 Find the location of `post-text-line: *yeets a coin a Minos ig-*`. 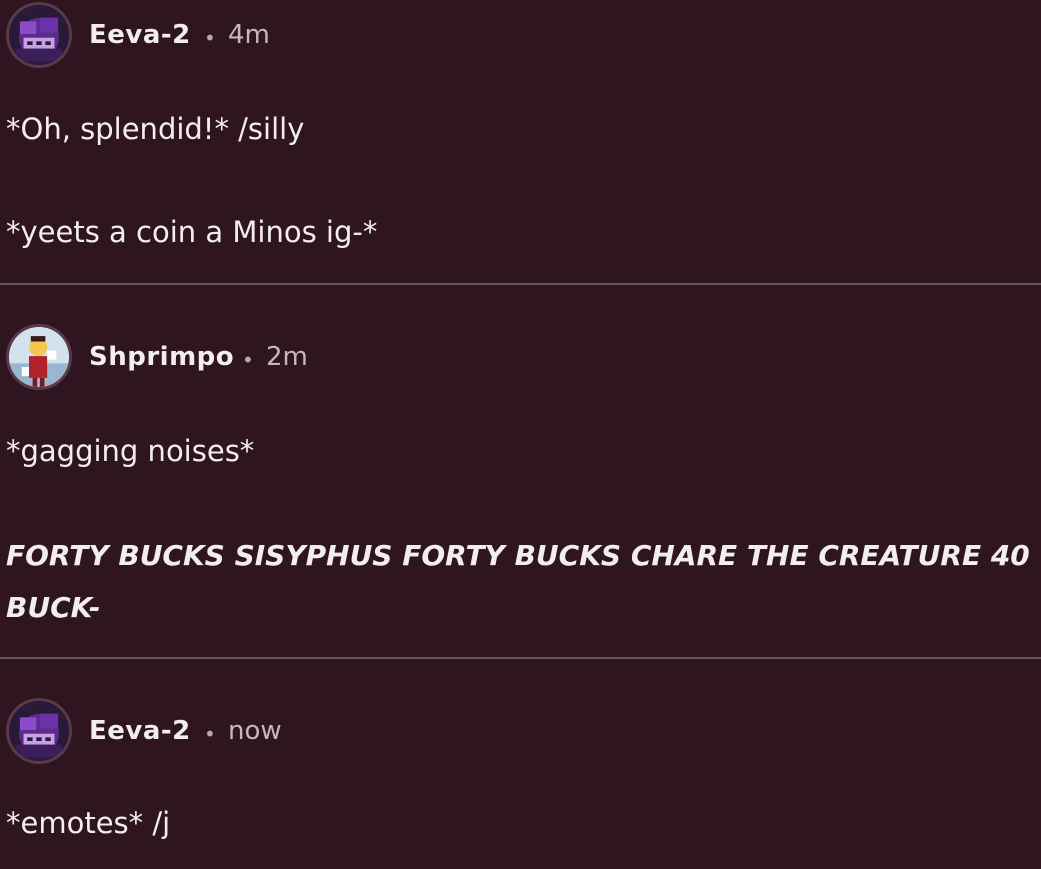

post-text-line: *yeets a coin a Minos ig-* is located at coordinates (192, 232).